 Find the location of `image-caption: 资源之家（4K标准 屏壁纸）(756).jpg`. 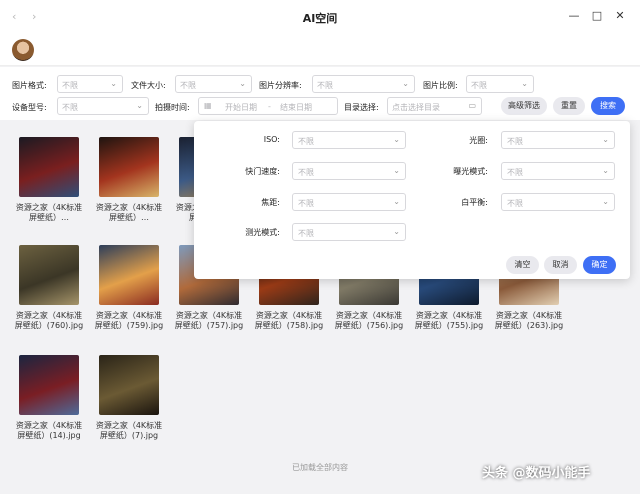

image-caption: 资源之家（4K标准 屏壁纸）(756).jpg is located at coordinates (369, 321).